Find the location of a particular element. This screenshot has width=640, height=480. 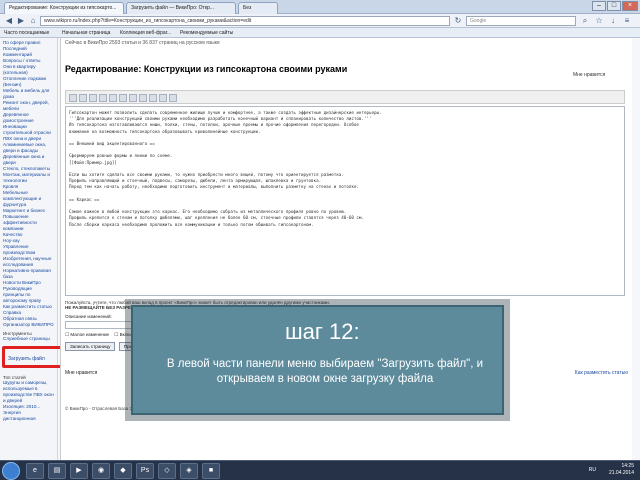

app-icon: ◇ is located at coordinates (167, 471).